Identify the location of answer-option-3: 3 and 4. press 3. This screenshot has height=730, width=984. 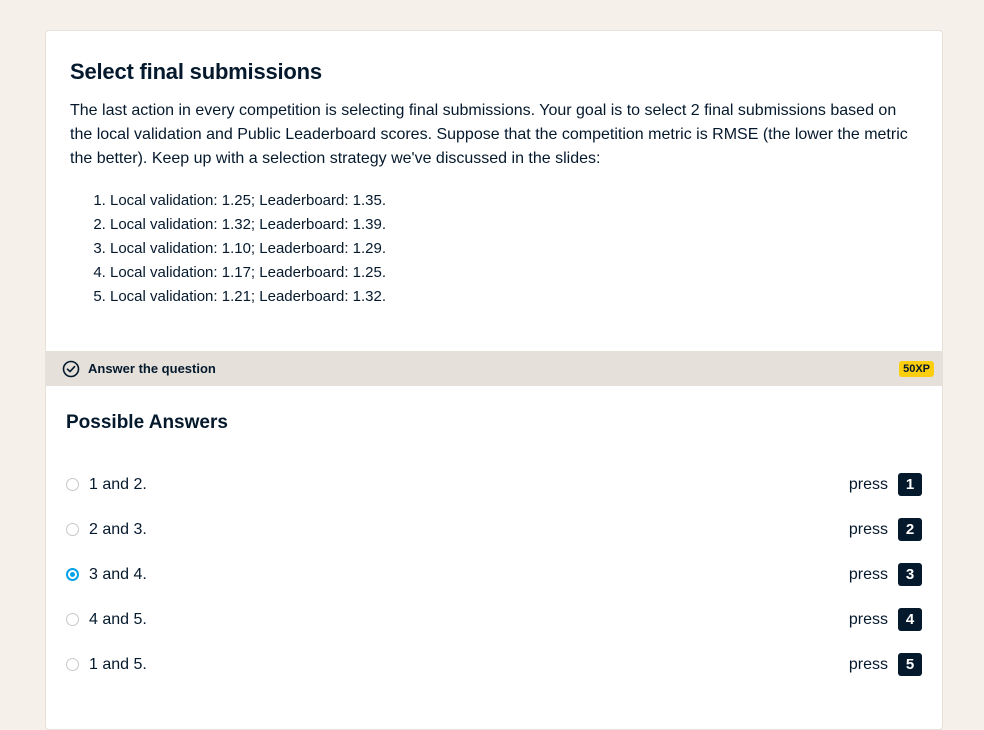
(494, 574).